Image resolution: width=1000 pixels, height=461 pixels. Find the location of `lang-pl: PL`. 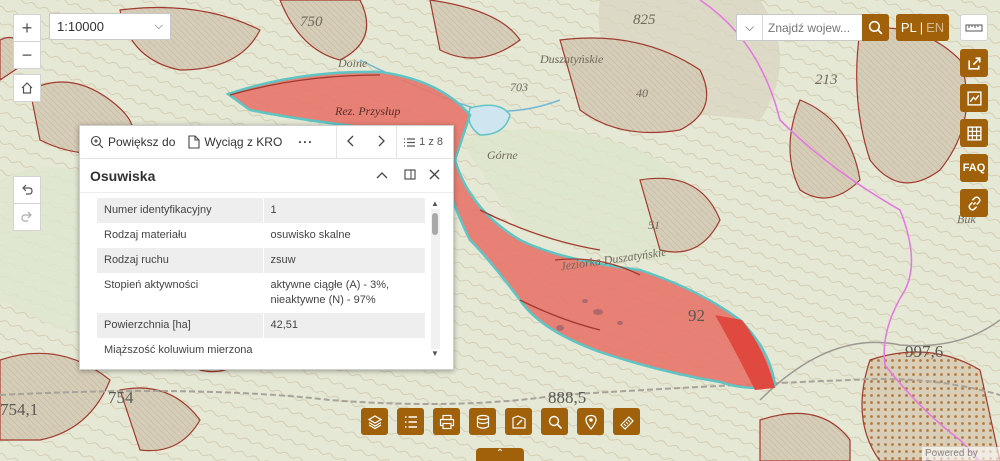

lang-pl: PL is located at coordinates (909, 27).